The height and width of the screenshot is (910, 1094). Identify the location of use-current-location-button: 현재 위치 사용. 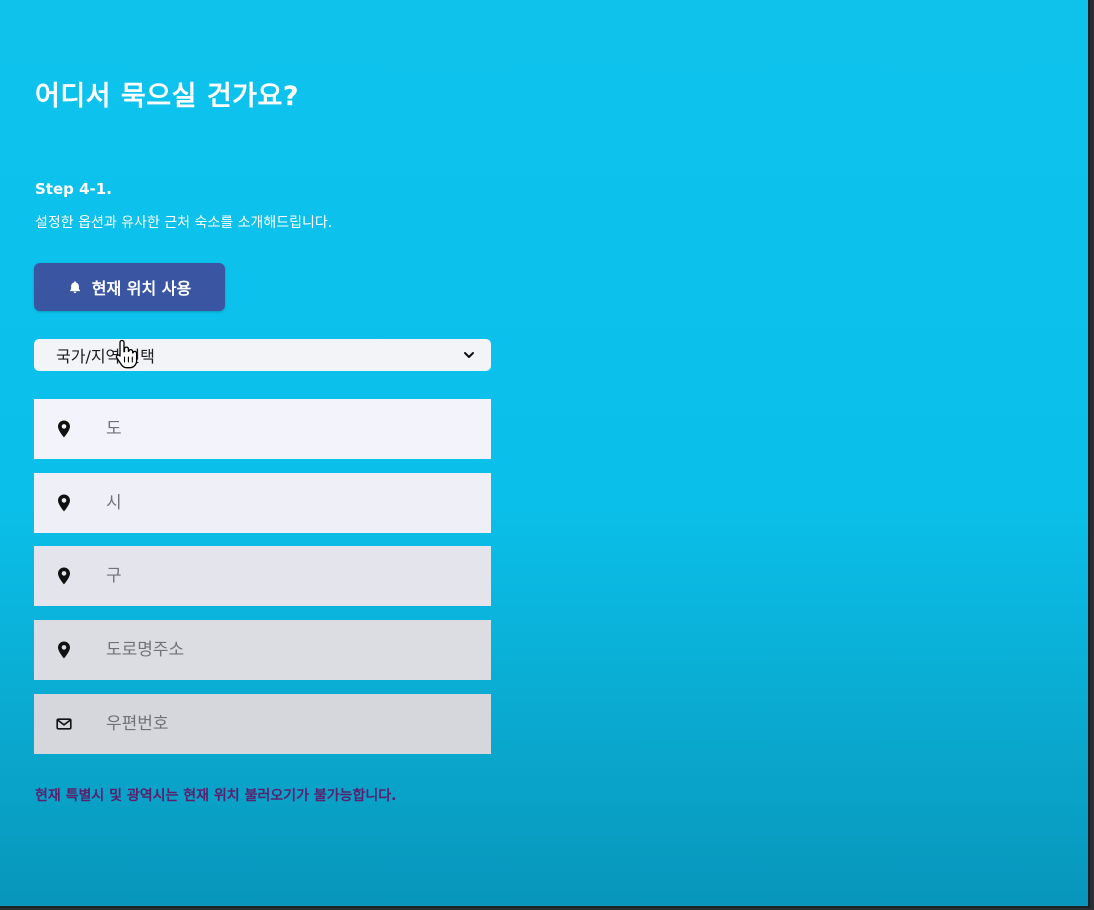
(129, 287).